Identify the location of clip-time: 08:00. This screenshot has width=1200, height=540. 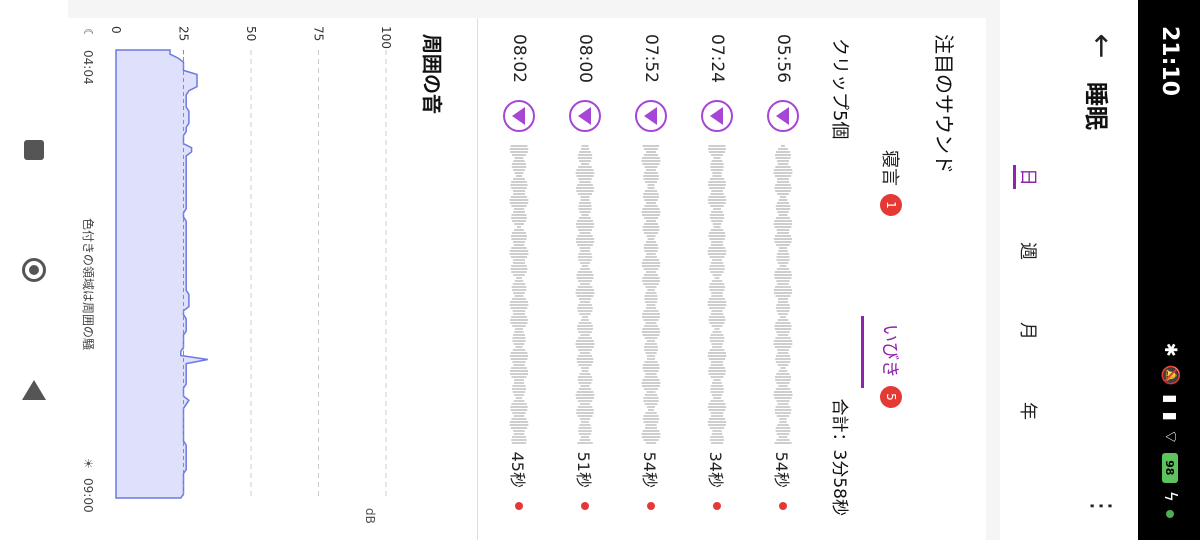
(585, 58).